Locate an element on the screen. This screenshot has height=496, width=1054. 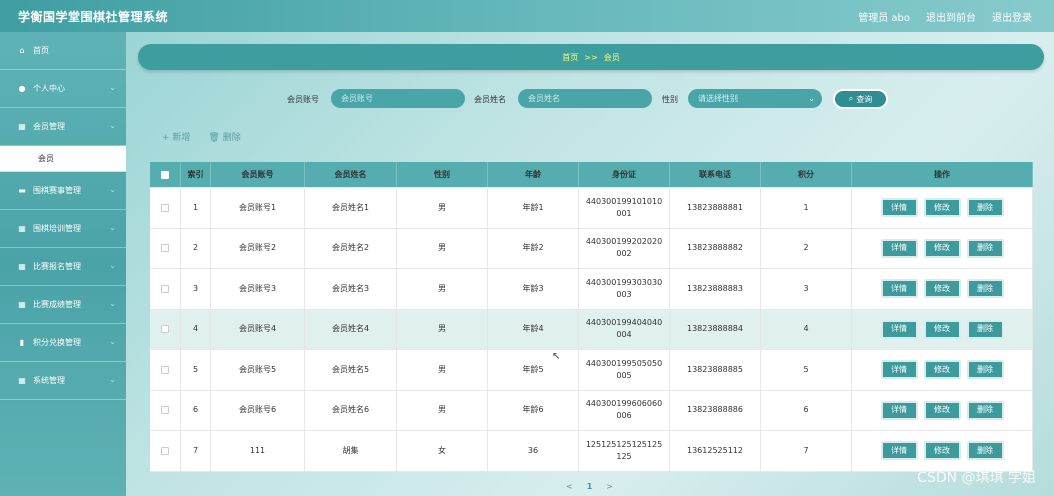
add-button: + 新增 is located at coordinates (176, 136).